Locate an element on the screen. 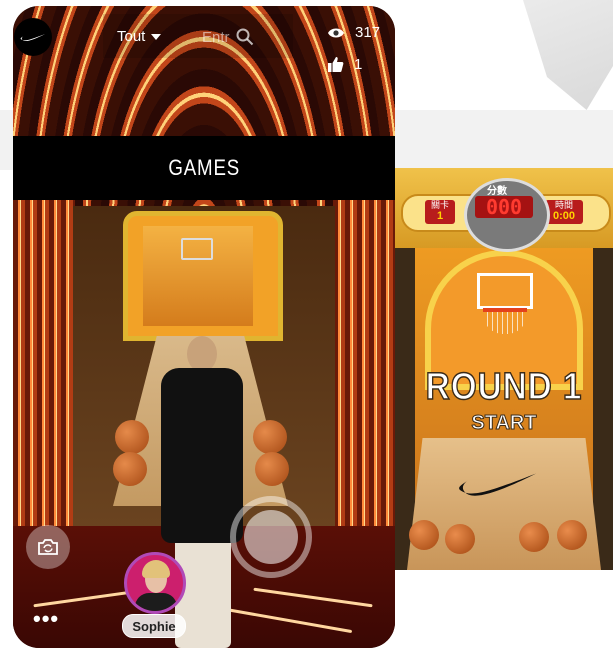 This screenshot has height=648, width=613. score-value: 000 is located at coordinates (504, 207).